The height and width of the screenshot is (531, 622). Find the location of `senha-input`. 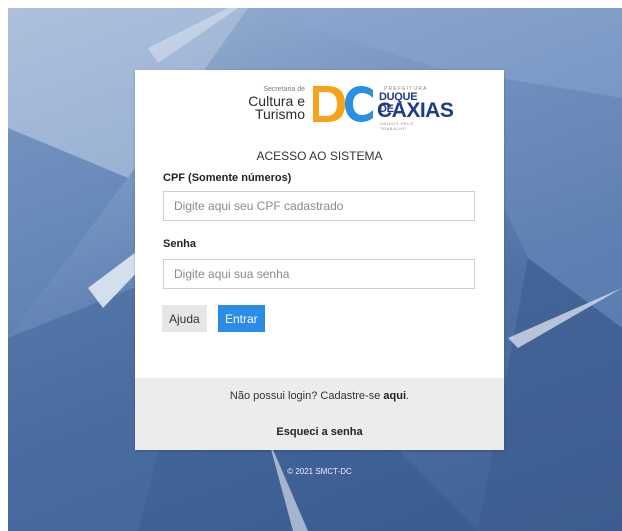

senha-input is located at coordinates (319, 274).